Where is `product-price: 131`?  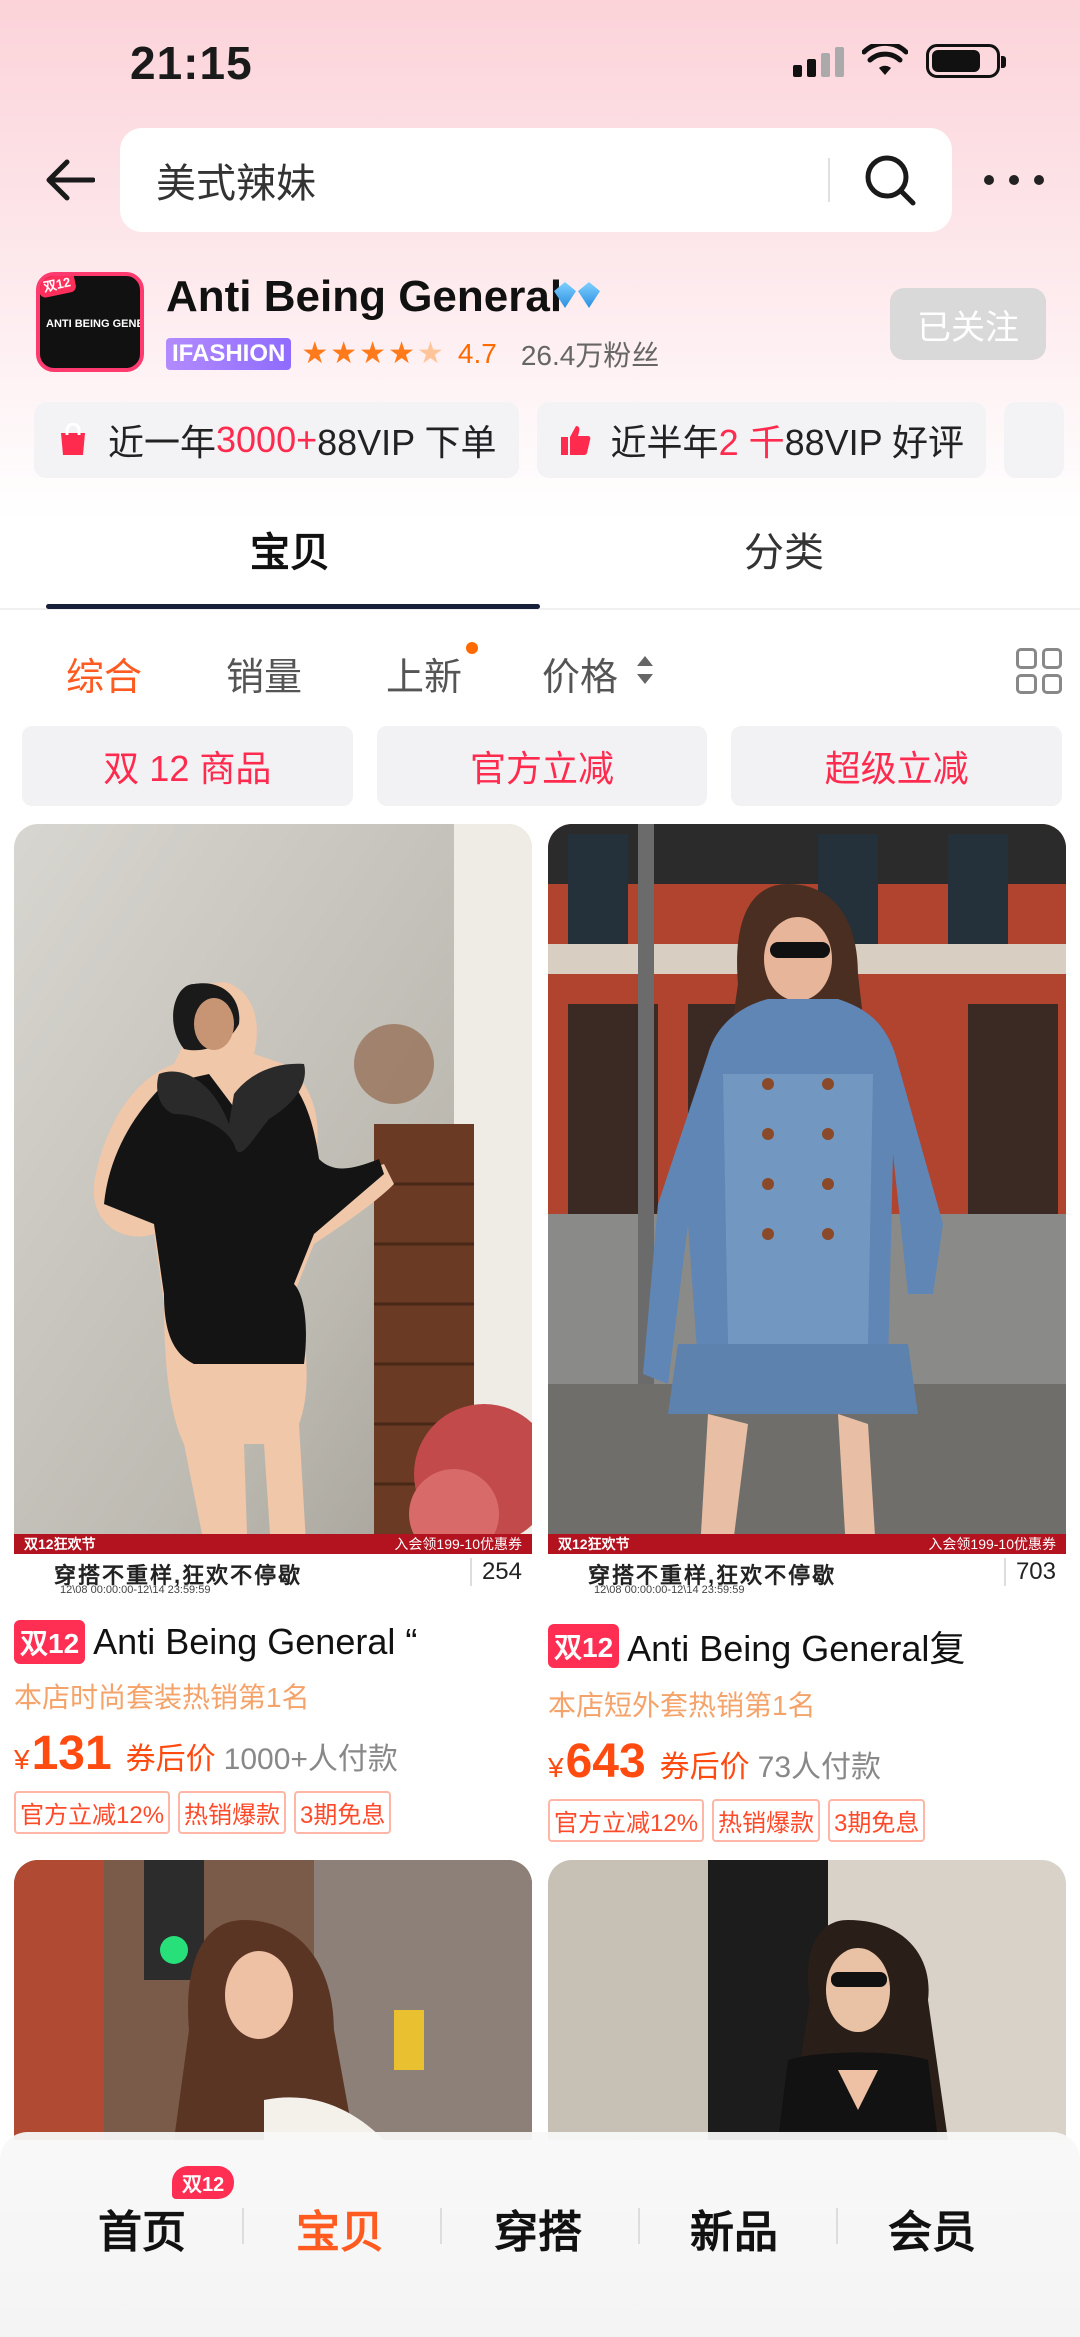
product-price: 131 is located at coordinates (71, 1753).